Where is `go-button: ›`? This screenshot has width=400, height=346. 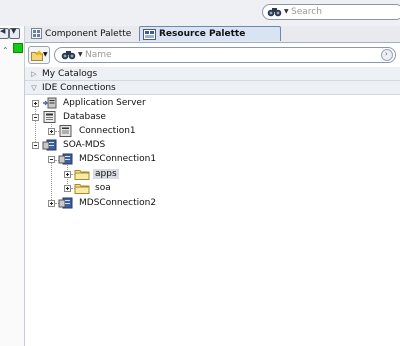
go-button: › is located at coordinates (387, 55).